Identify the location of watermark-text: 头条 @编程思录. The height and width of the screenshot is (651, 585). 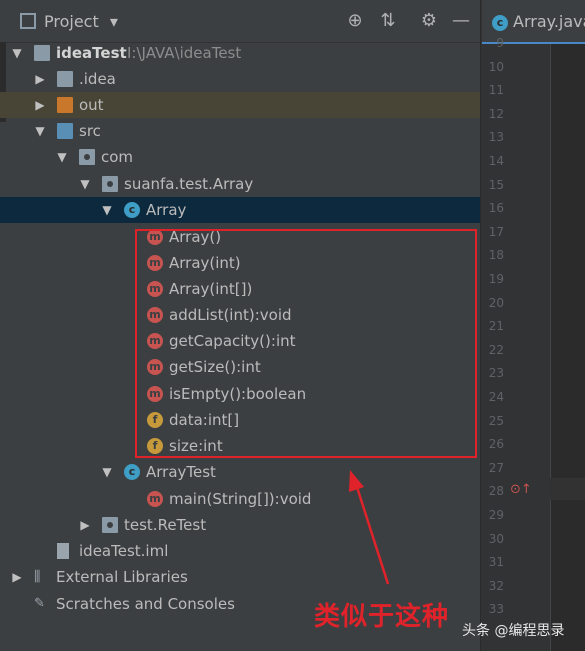
(513, 631).